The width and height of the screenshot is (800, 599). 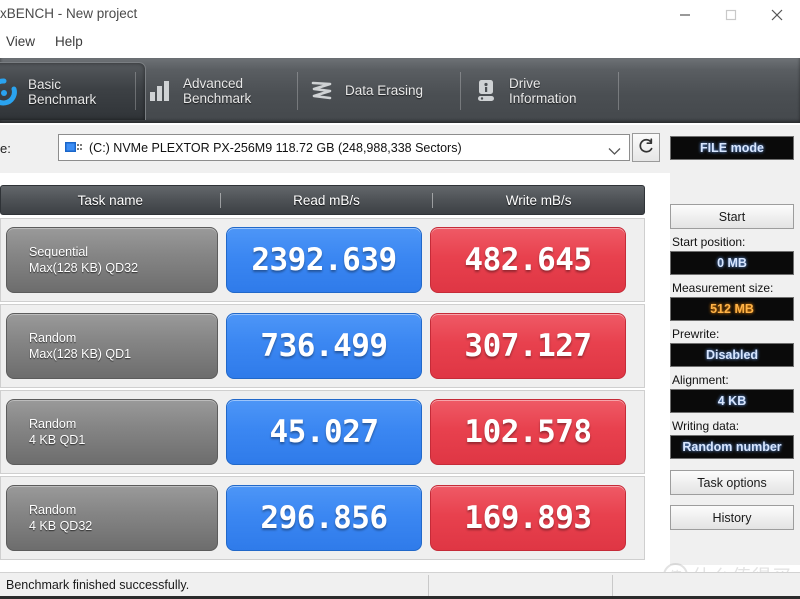 I want to click on status-message: Benchmark finished successfully., so click(x=98, y=585).